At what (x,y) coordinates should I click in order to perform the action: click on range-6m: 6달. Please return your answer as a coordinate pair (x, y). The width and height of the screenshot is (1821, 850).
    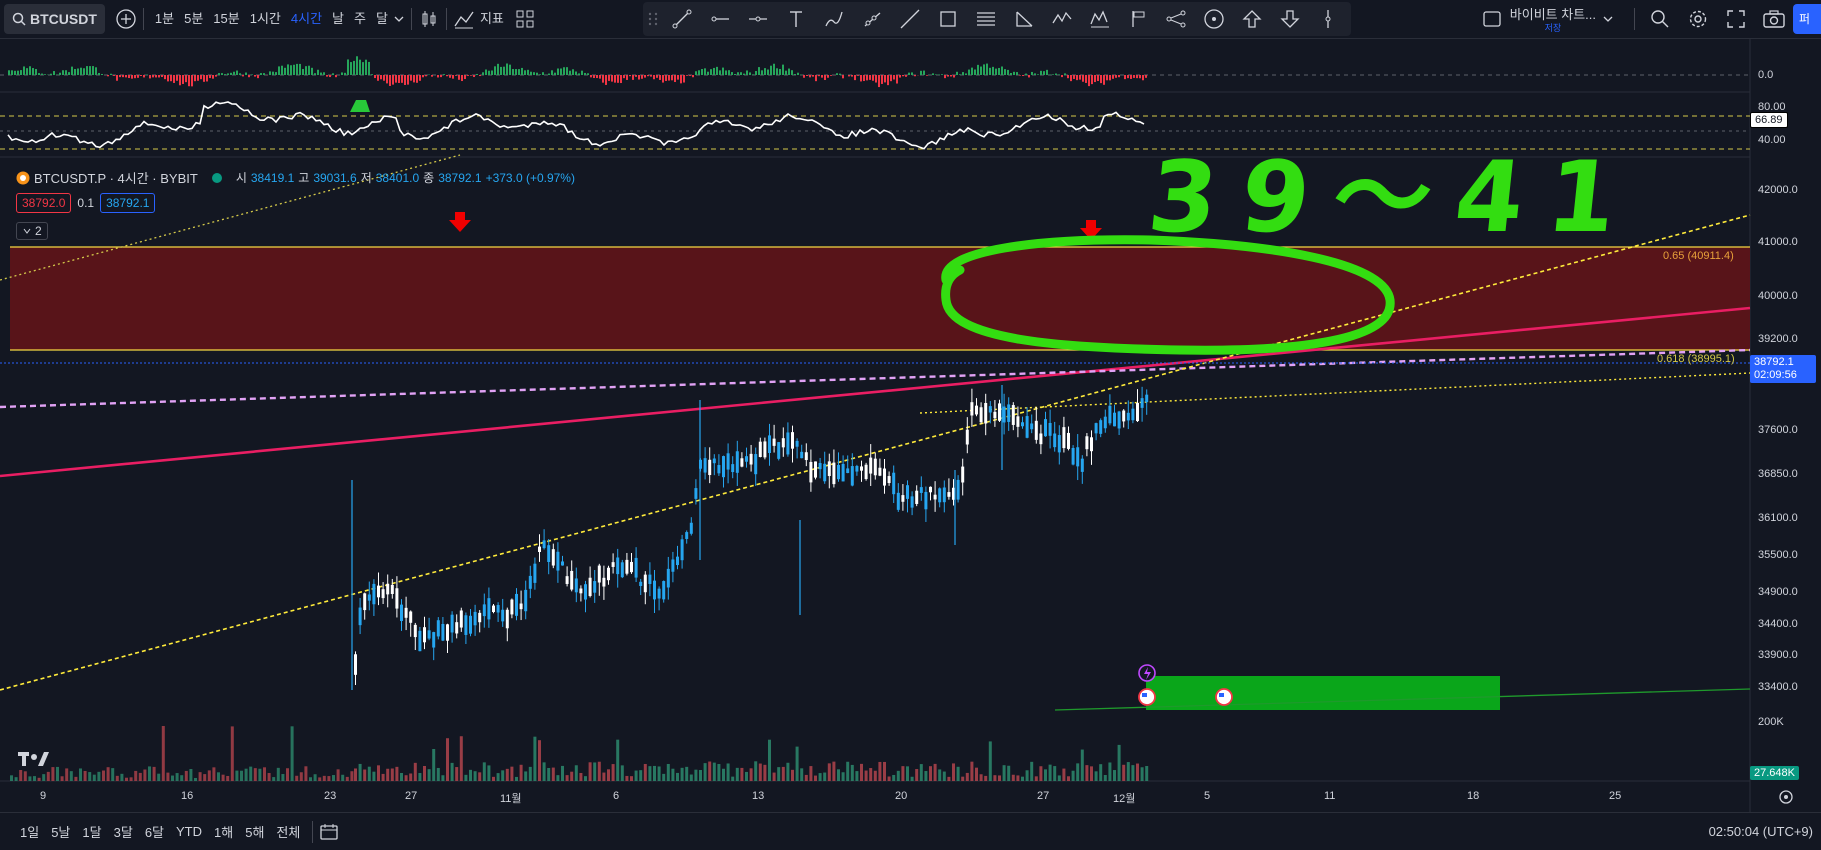
    Looking at the image, I should click on (154, 831).